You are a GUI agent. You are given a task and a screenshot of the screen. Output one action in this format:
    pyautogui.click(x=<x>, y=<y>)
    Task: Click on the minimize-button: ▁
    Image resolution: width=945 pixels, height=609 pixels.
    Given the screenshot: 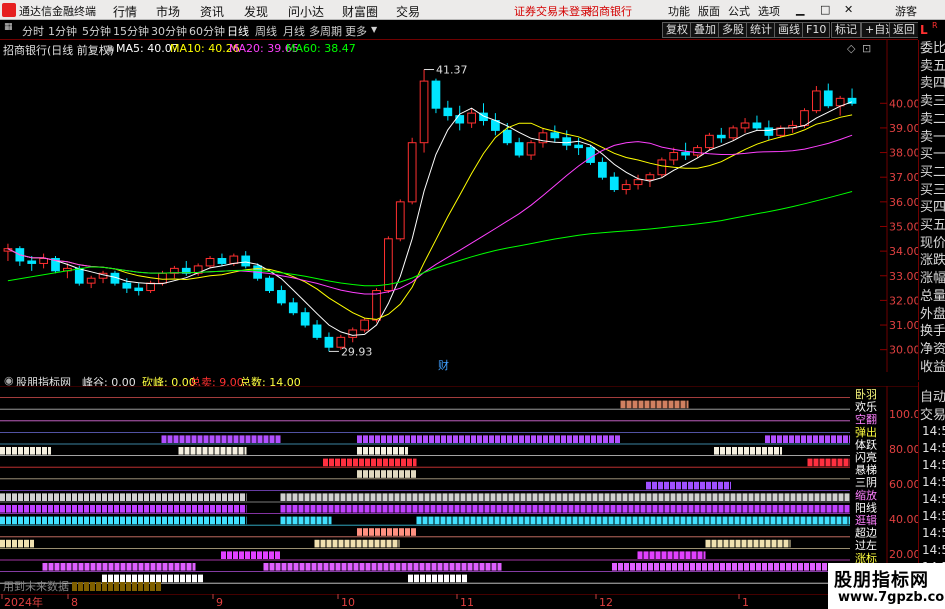 What is the action you would take?
    pyautogui.click(x=800, y=9)
    